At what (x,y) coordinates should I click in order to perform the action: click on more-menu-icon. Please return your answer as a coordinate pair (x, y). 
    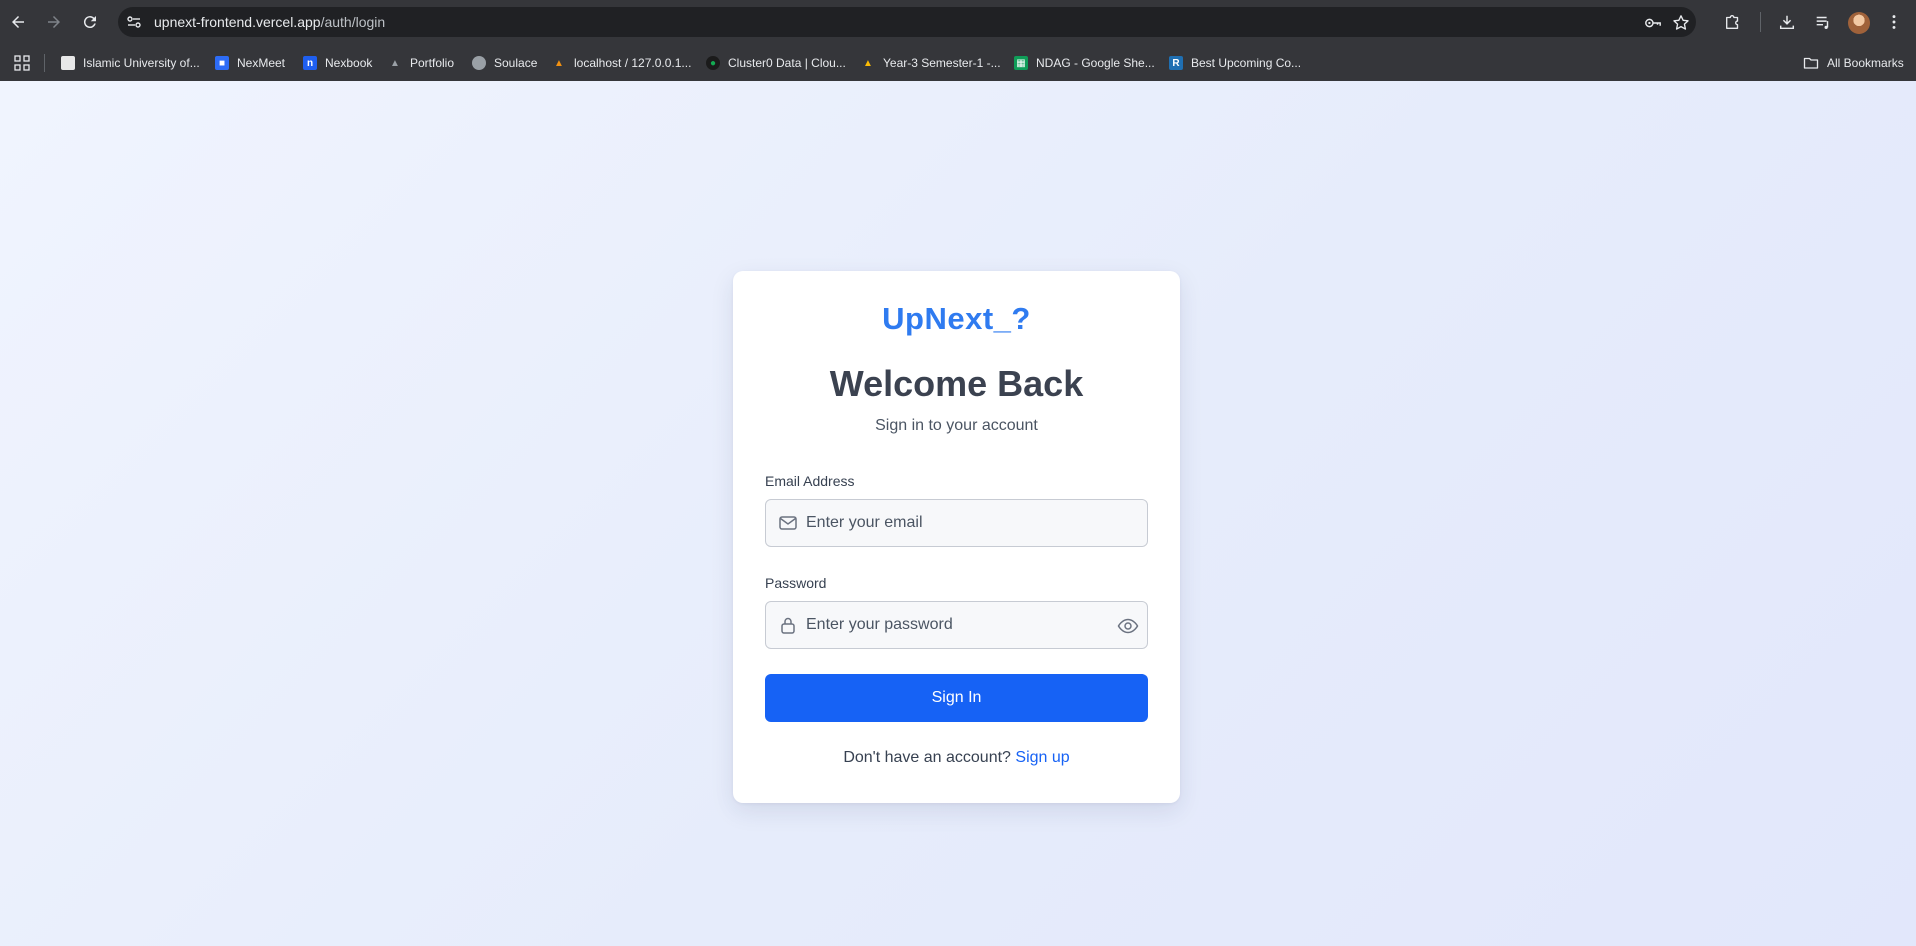
    Looking at the image, I should click on (1894, 22).